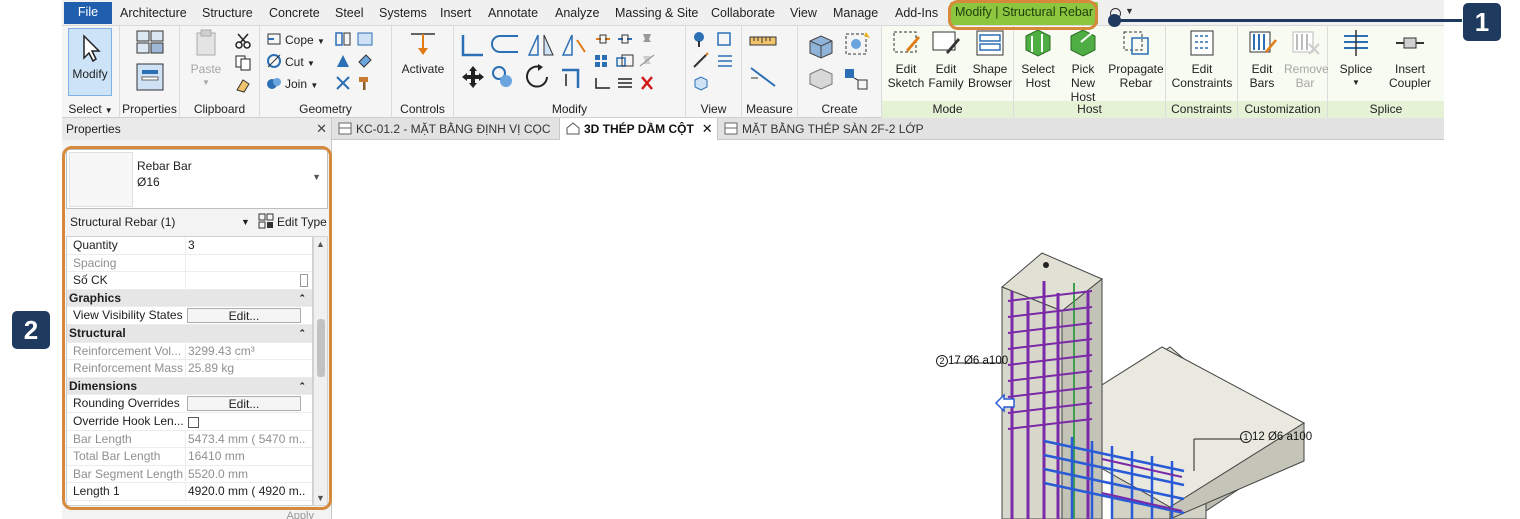  What do you see at coordinates (300, 514) in the screenshot?
I see `apply-button: Apply` at bounding box center [300, 514].